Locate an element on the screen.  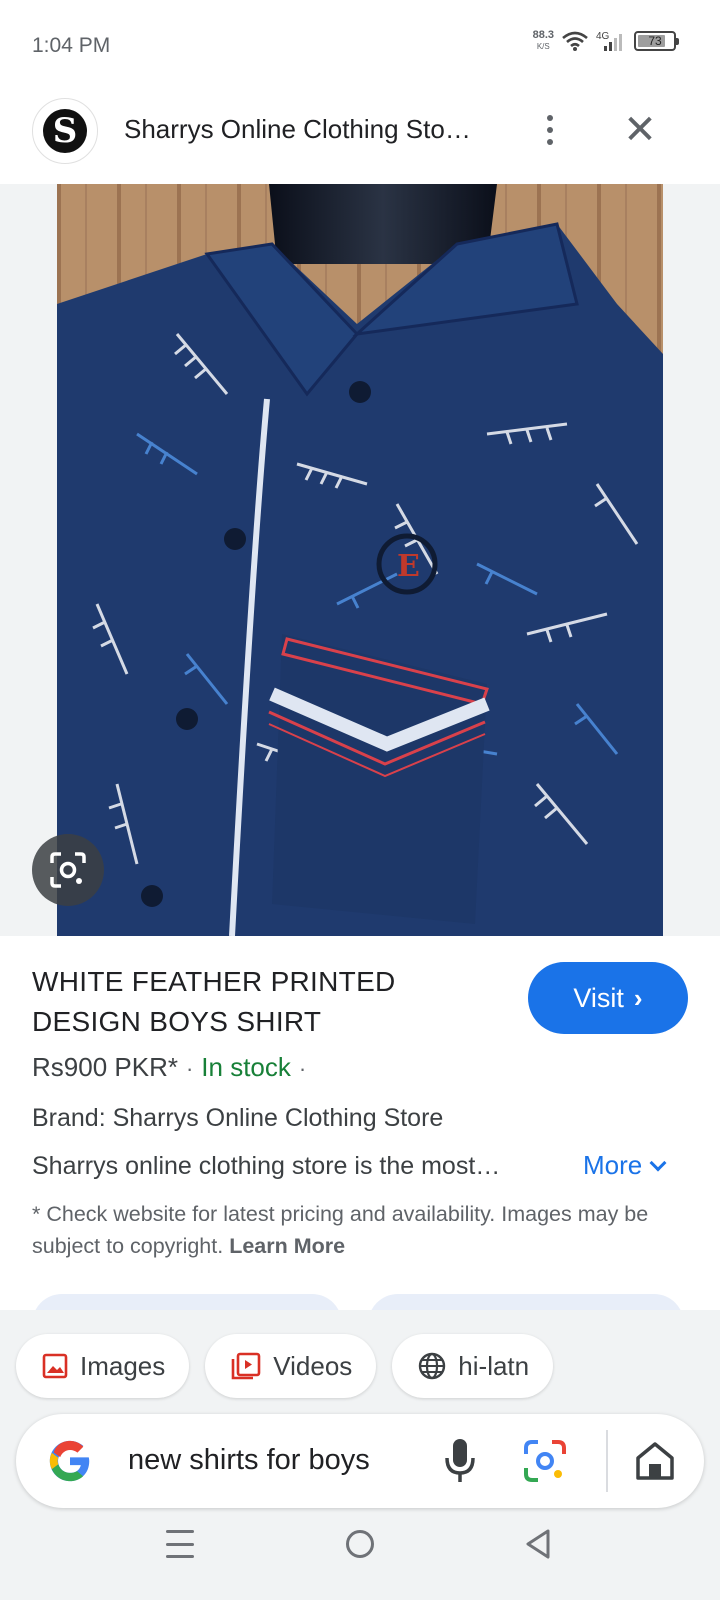
svg-text: E is located at coordinates (408, 566).